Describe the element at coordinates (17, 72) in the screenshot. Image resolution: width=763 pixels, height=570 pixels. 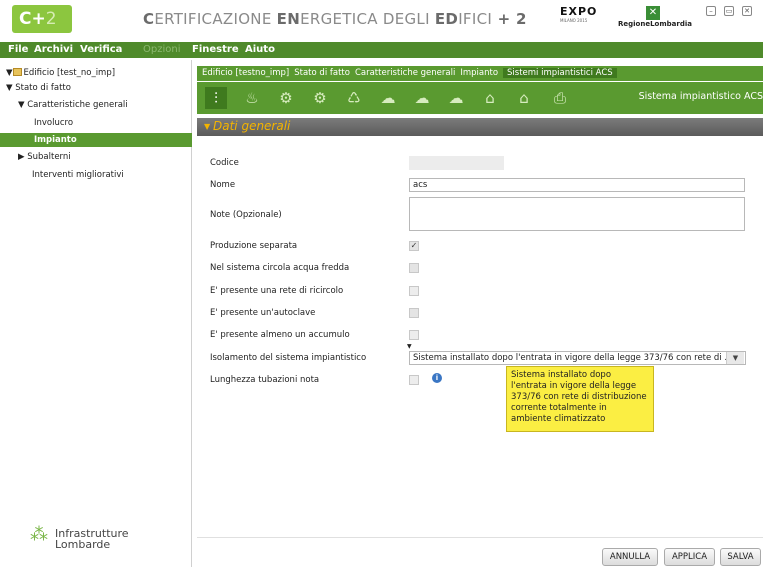
I see `building-icon` at that location.